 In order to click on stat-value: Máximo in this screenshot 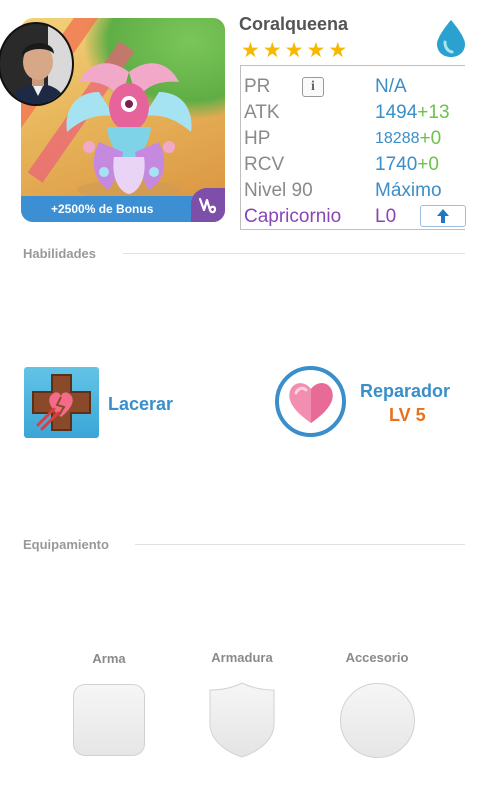, I will do `click(408, 190)`.